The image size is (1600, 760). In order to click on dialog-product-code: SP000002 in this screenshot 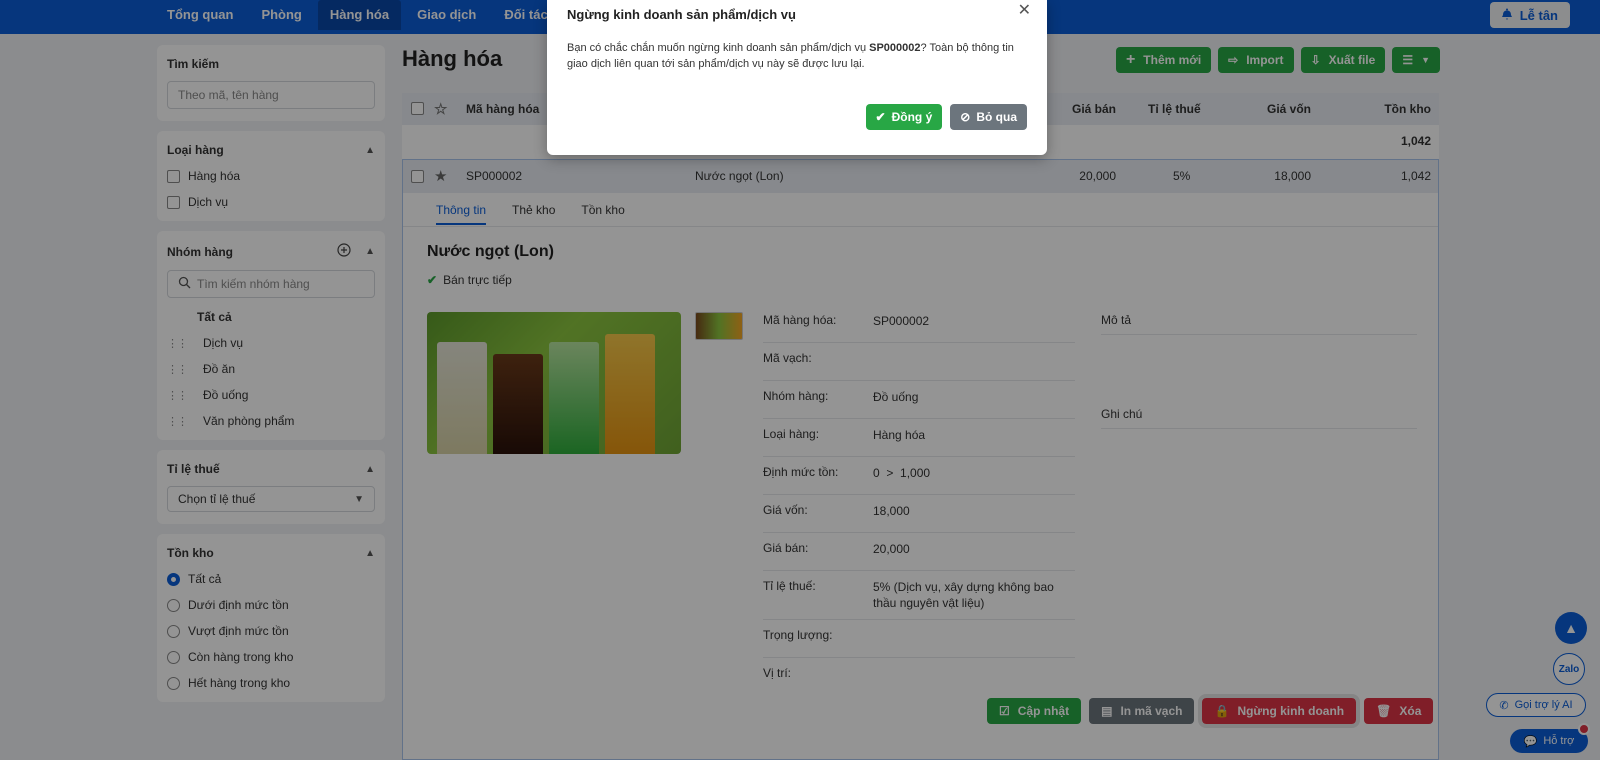, I will do `click(895, 48)`.